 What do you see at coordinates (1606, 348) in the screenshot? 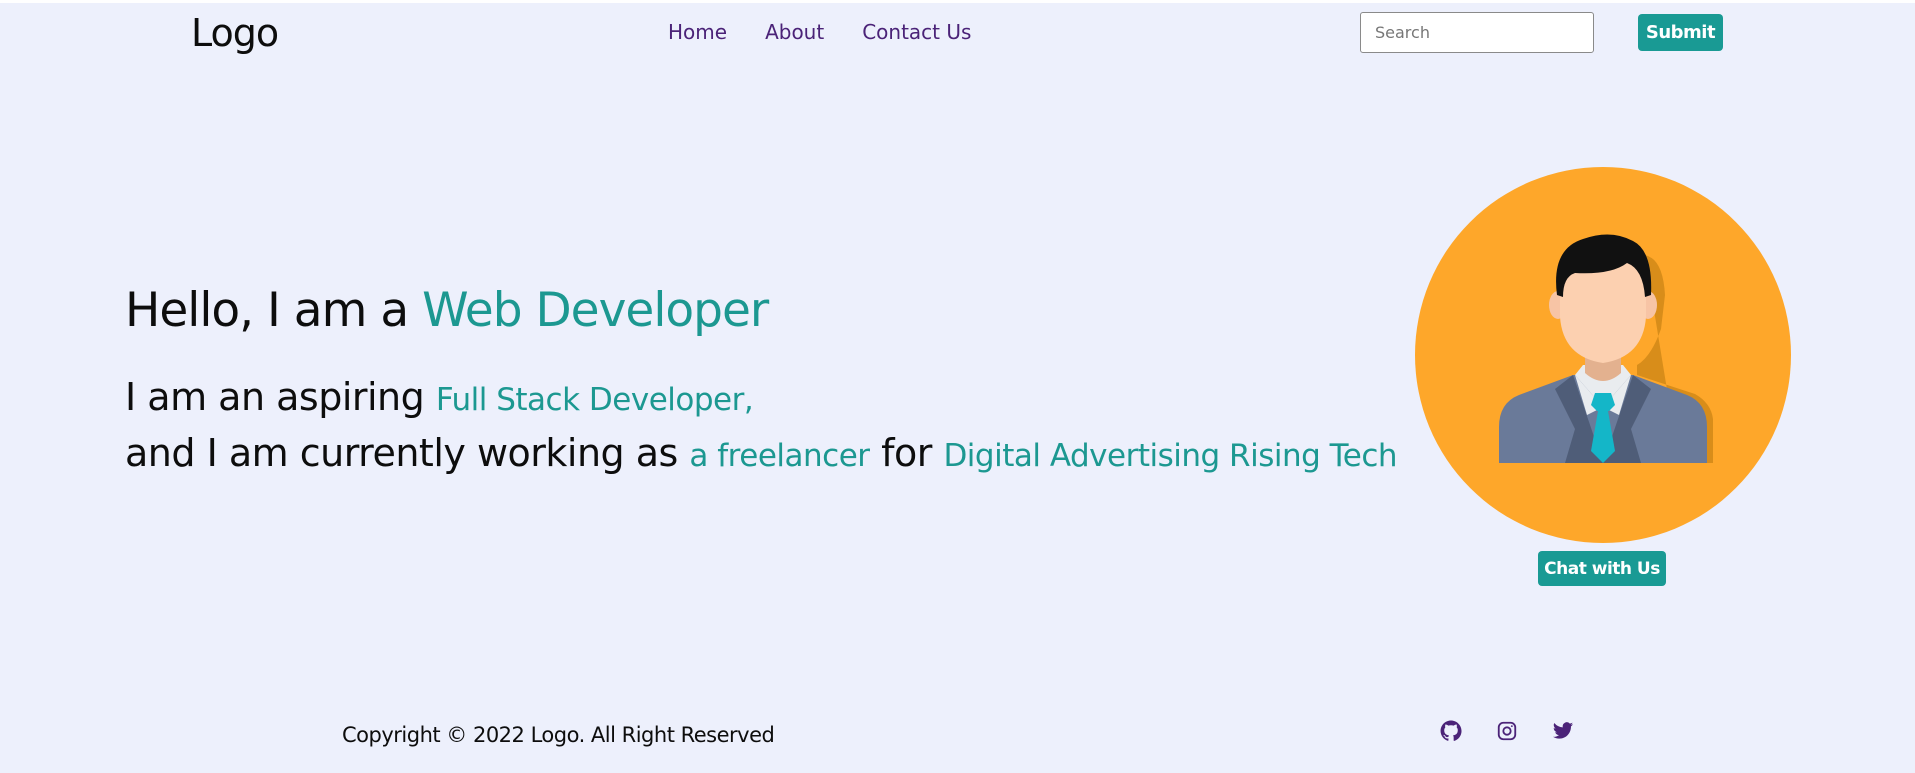
I see `businessman-avatar-icon` at bounding box center [1606, 348].